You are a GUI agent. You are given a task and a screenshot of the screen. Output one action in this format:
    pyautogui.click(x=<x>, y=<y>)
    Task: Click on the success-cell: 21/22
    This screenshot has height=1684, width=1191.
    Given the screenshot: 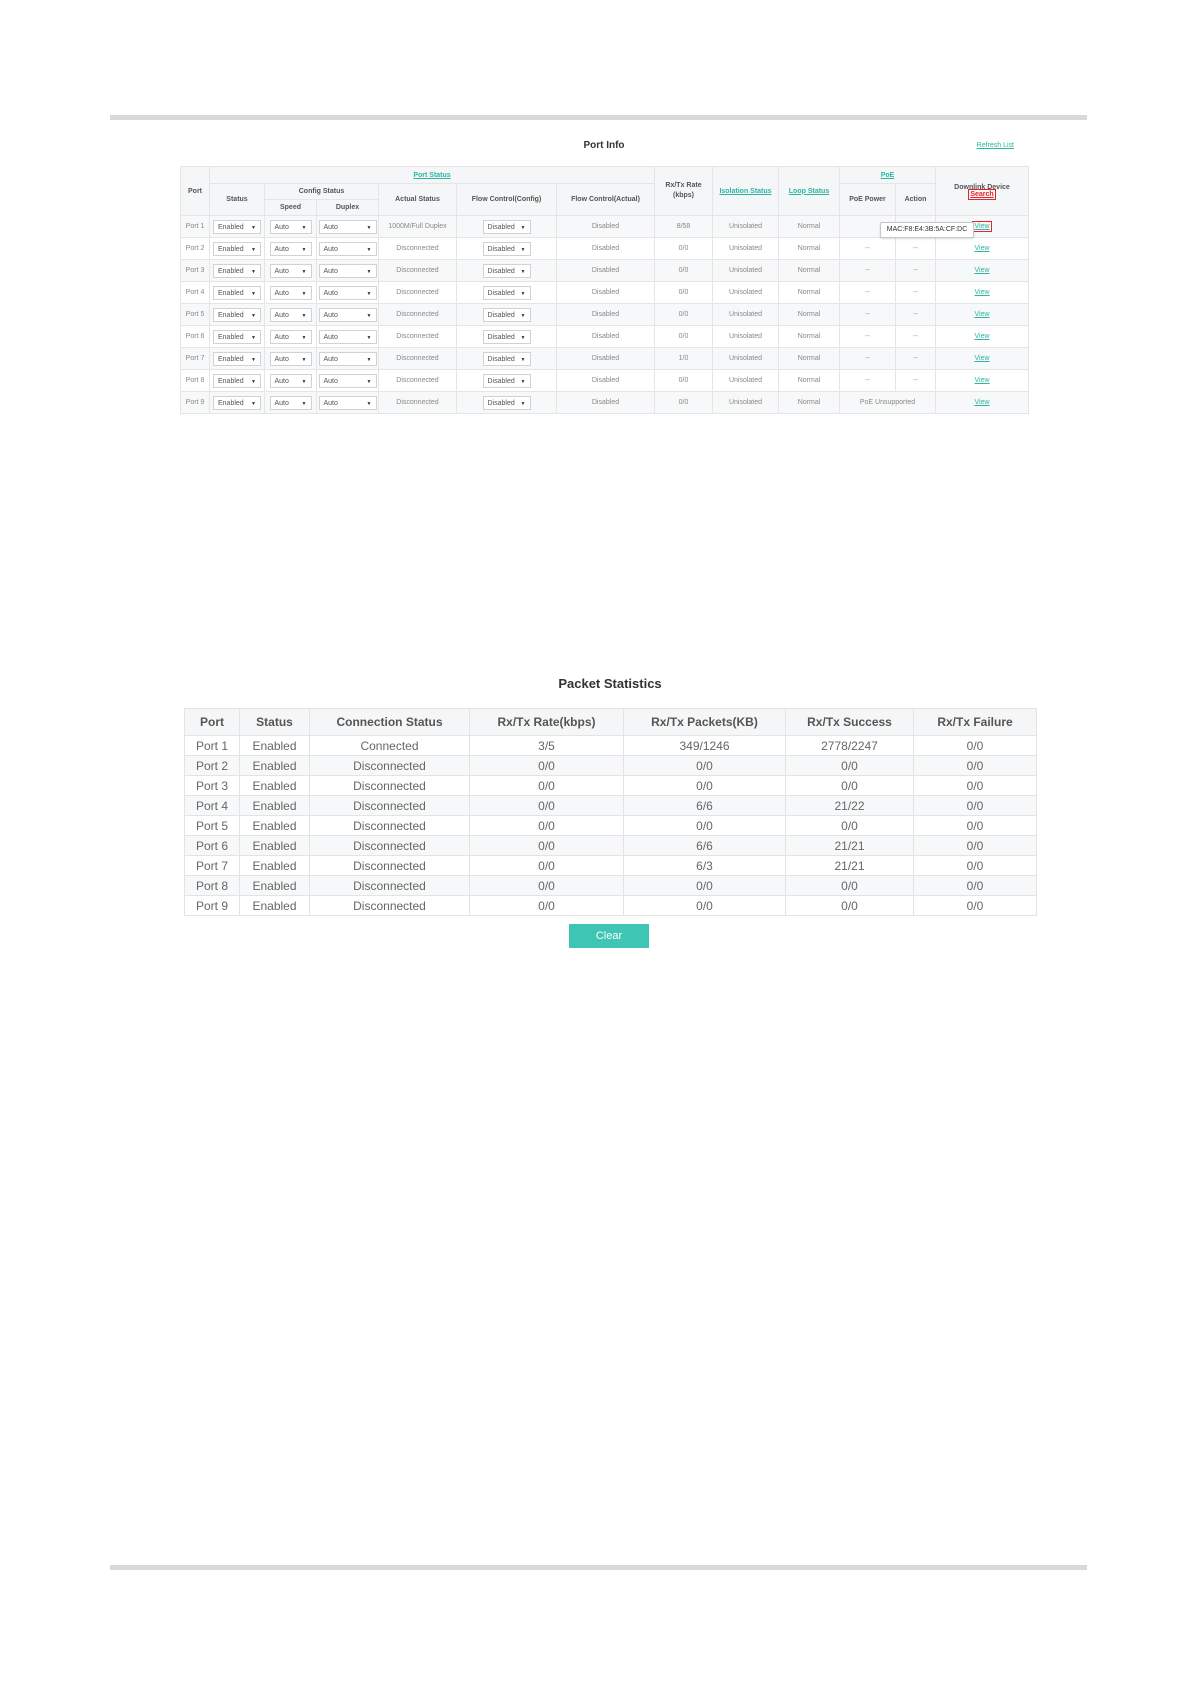 What is the action you would take?
    pyautogui.click(x=849, y=805)
    